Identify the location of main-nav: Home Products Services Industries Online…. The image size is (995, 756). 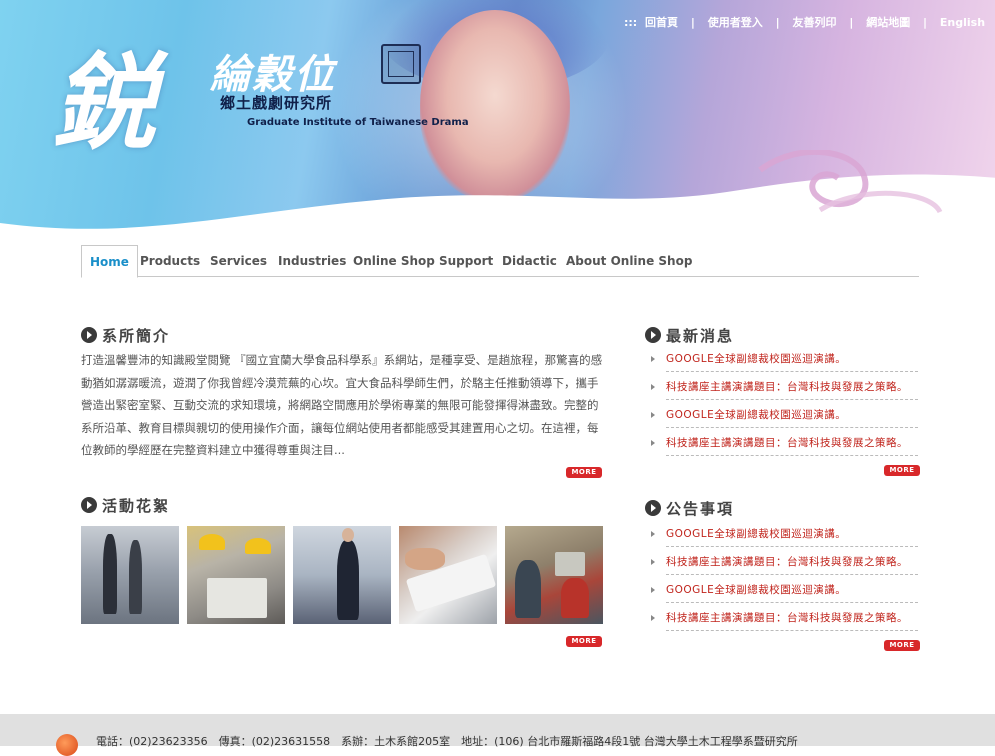
(500, 261).